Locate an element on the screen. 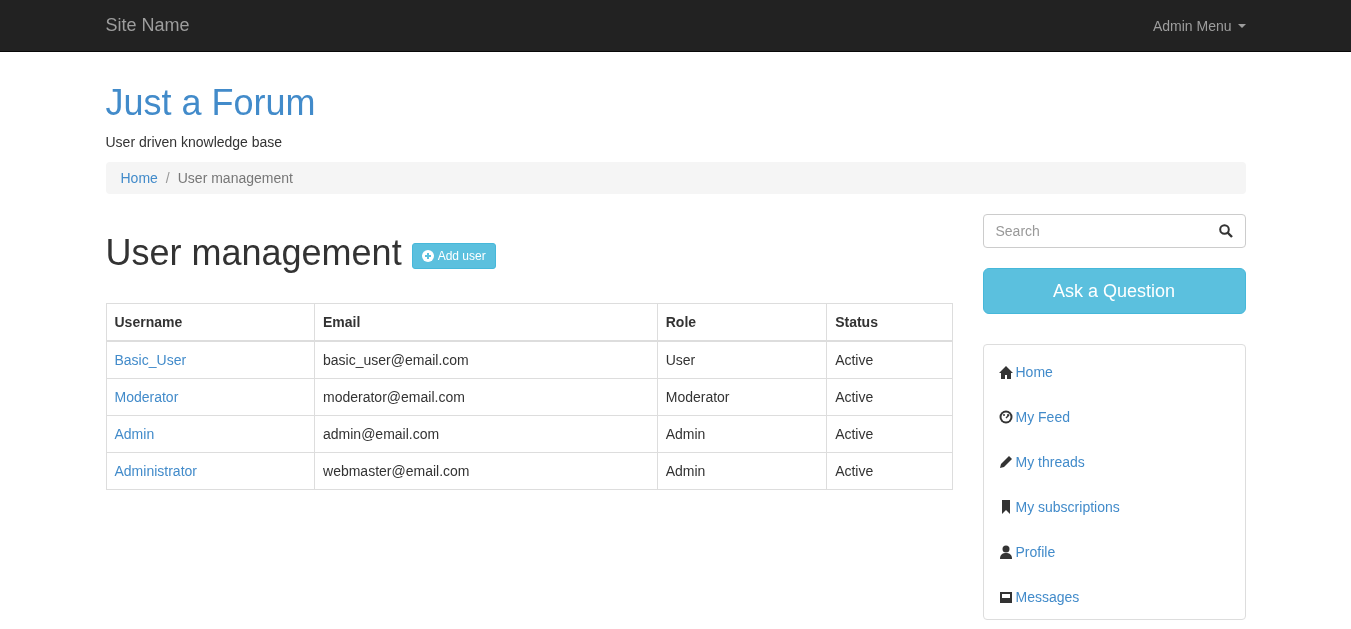 The height and width of the screenshot is (629, 1351). person-icon is located at coordinates (1005, 551).